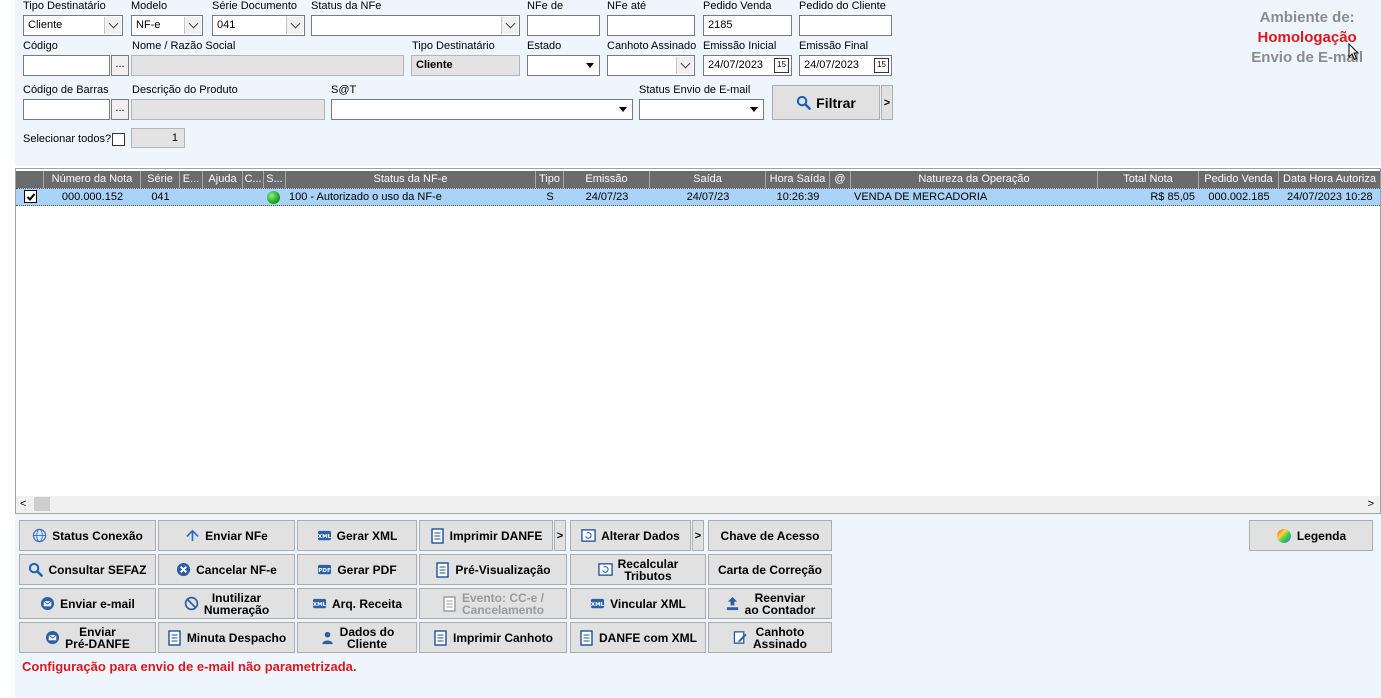 This screenshot has height=698, width=1381. What do you see at coordinates (415, 25) in the screenshot?
I see `status-nfe-select` at bounding box center [415, 25].